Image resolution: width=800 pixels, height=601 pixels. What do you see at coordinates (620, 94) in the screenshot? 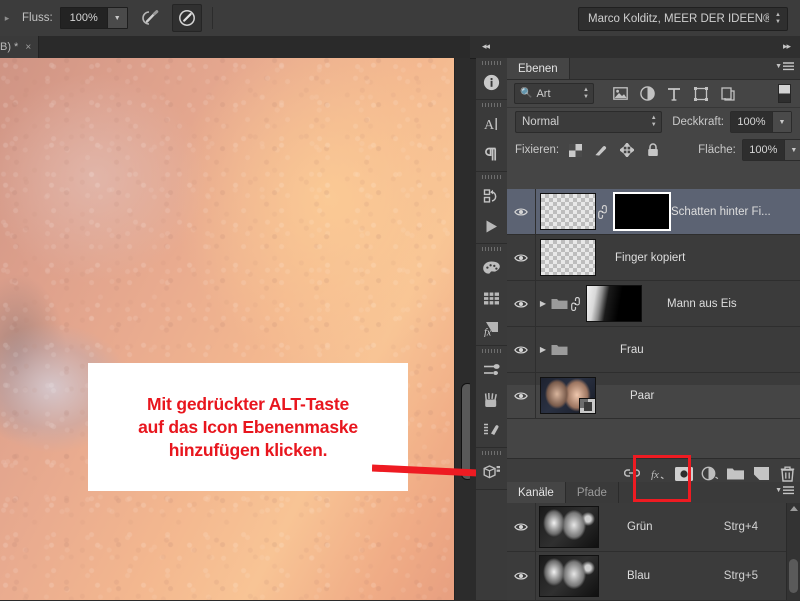
I see `image-filter-icon` at bounding box center [620, 94].